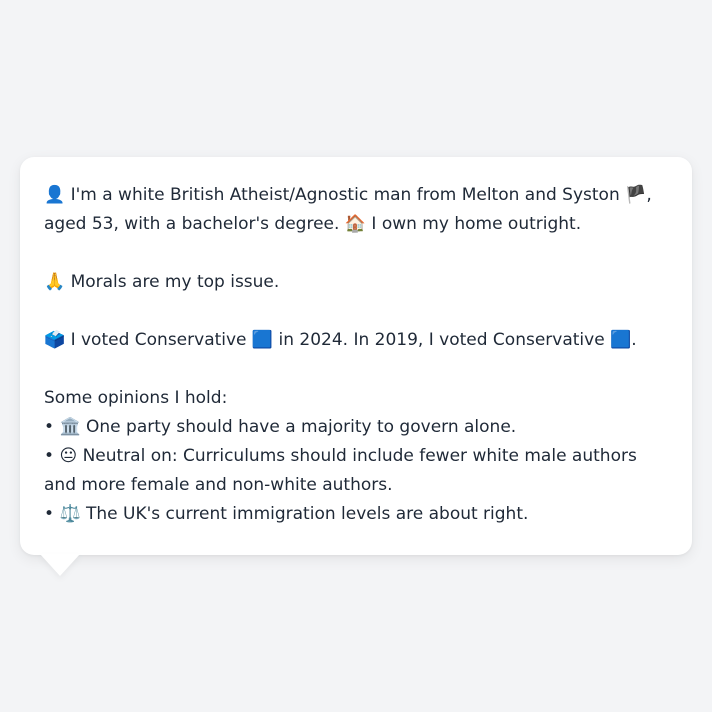 The height and width of the screenshot is (712, 712). I want to click on vote-period: ., so click(634, 340).